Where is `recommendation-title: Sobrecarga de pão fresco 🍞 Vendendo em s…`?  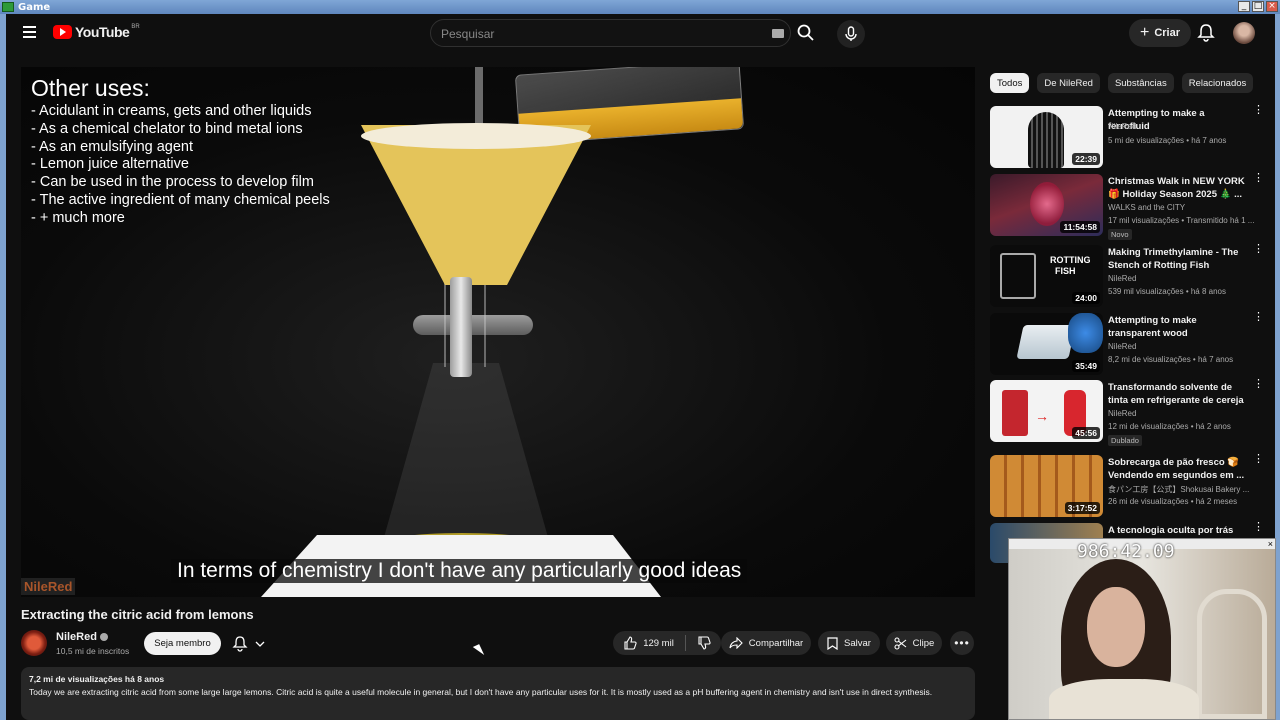 recommendation-title: Sobrecarga de pão fresco 🍞 Vendendo em s… is located at coordinates (1177, 469).